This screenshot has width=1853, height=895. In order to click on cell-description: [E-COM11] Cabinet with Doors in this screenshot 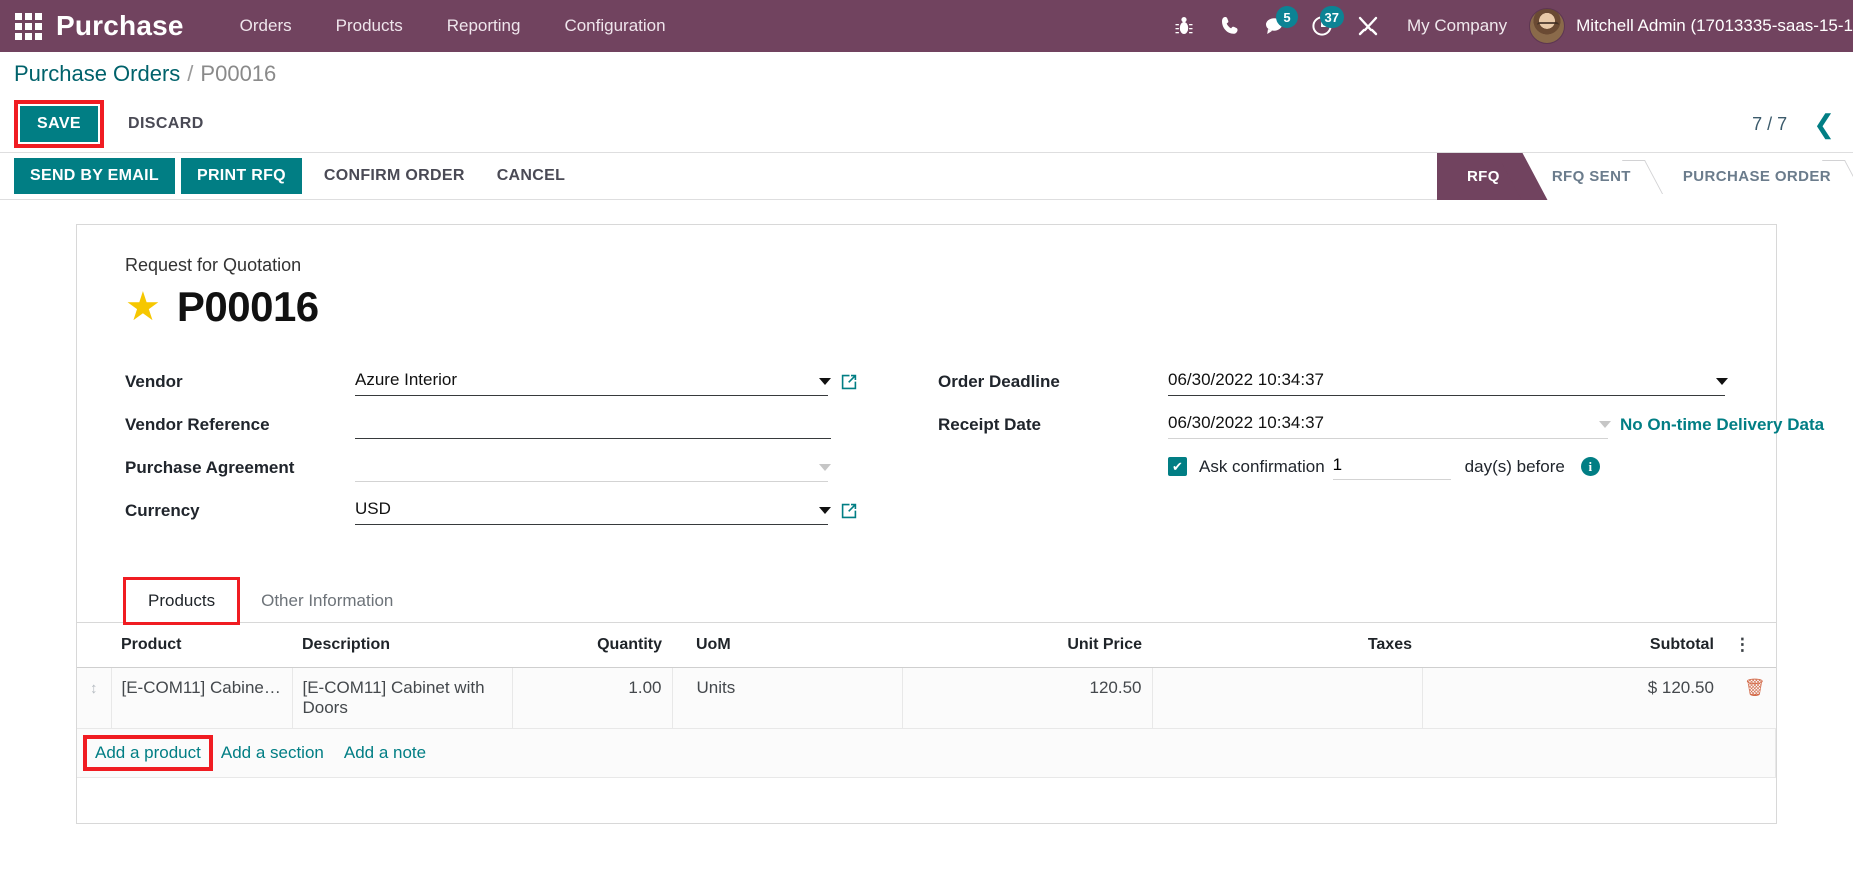, I will do `click(402, 698)`.